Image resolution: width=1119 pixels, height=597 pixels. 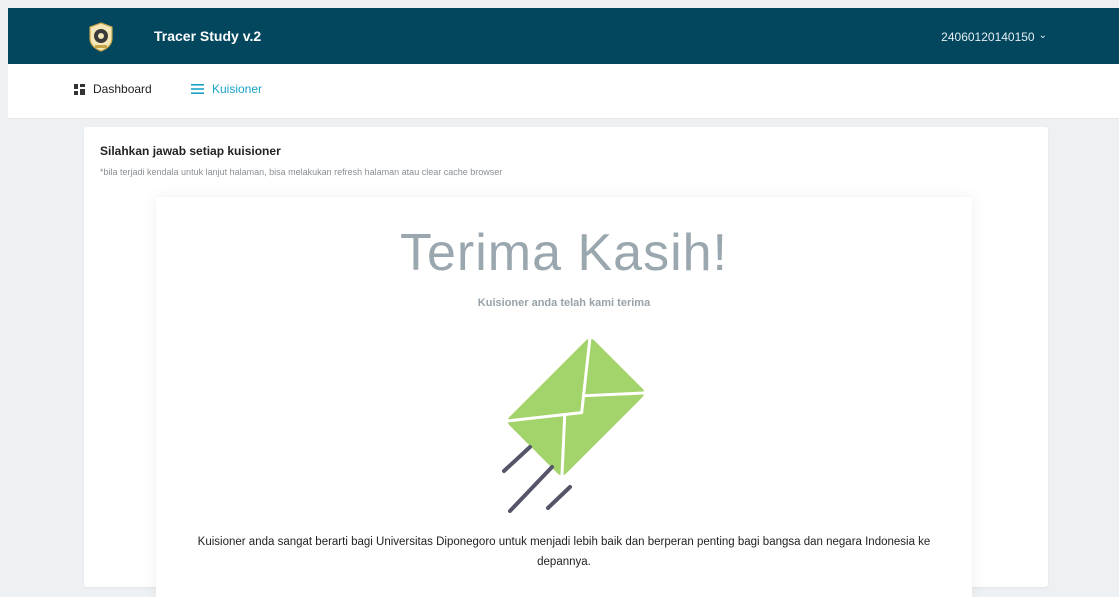 I want to click on nav-dashboard-label: Dashboard, so click(x=122, y=89).